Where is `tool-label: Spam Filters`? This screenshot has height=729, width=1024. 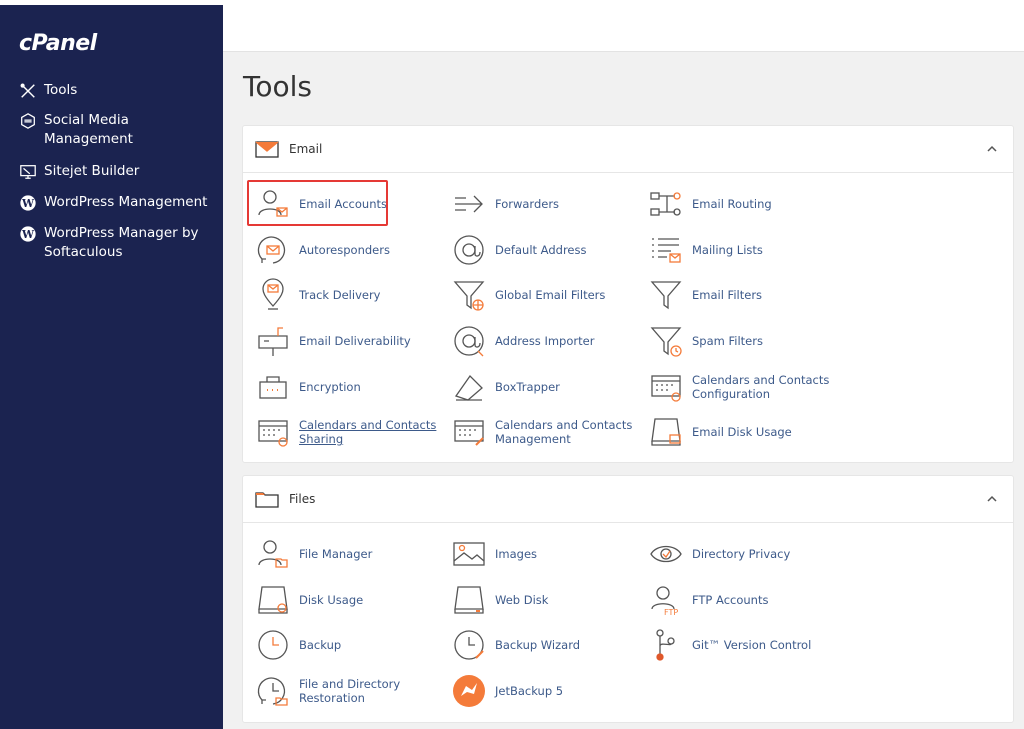 tool-label: Spam Filters is located at coordinates (727, 341).